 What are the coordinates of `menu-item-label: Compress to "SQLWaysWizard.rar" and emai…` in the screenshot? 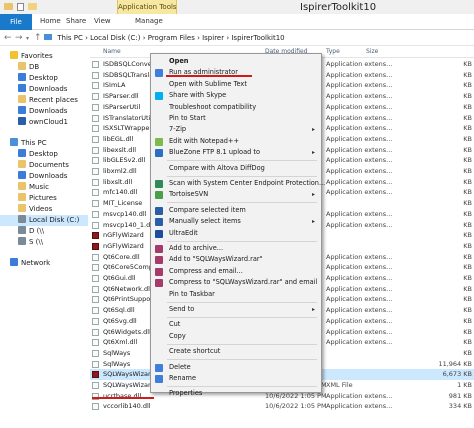 It's located at (243, 282).